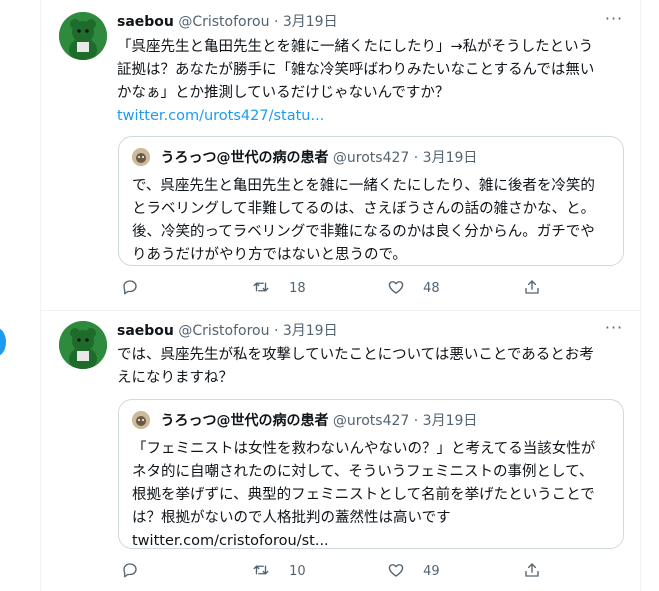 Image resolution: width=659 pixels, height=591 pixels. Describe the element at coordinates (363, 232) in the screenshot. I see `quoted-text-line: 後、冷笑的ってラベリングで非難になるのかは良く分からん。ガチでや` at that location.